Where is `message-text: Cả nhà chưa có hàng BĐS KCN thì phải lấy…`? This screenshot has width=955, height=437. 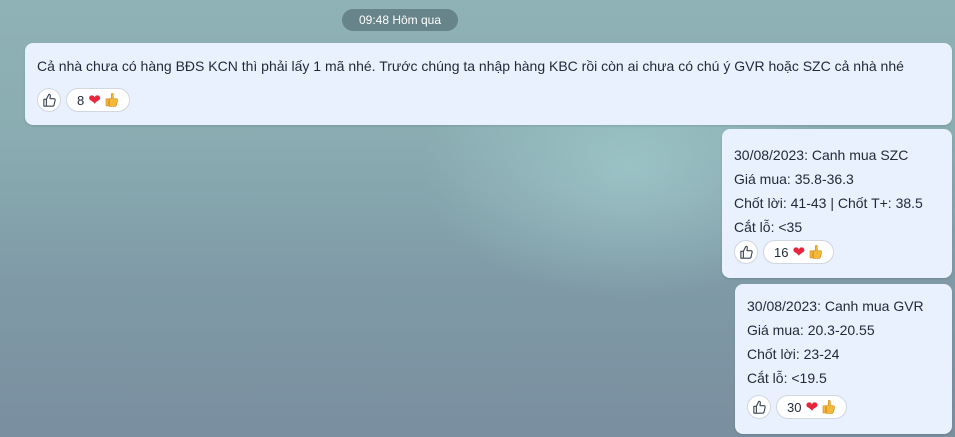
message-text: Cả nhà chưa có hàng BĐS KCN thì phải lấy… is located at coordinates (470, 66).